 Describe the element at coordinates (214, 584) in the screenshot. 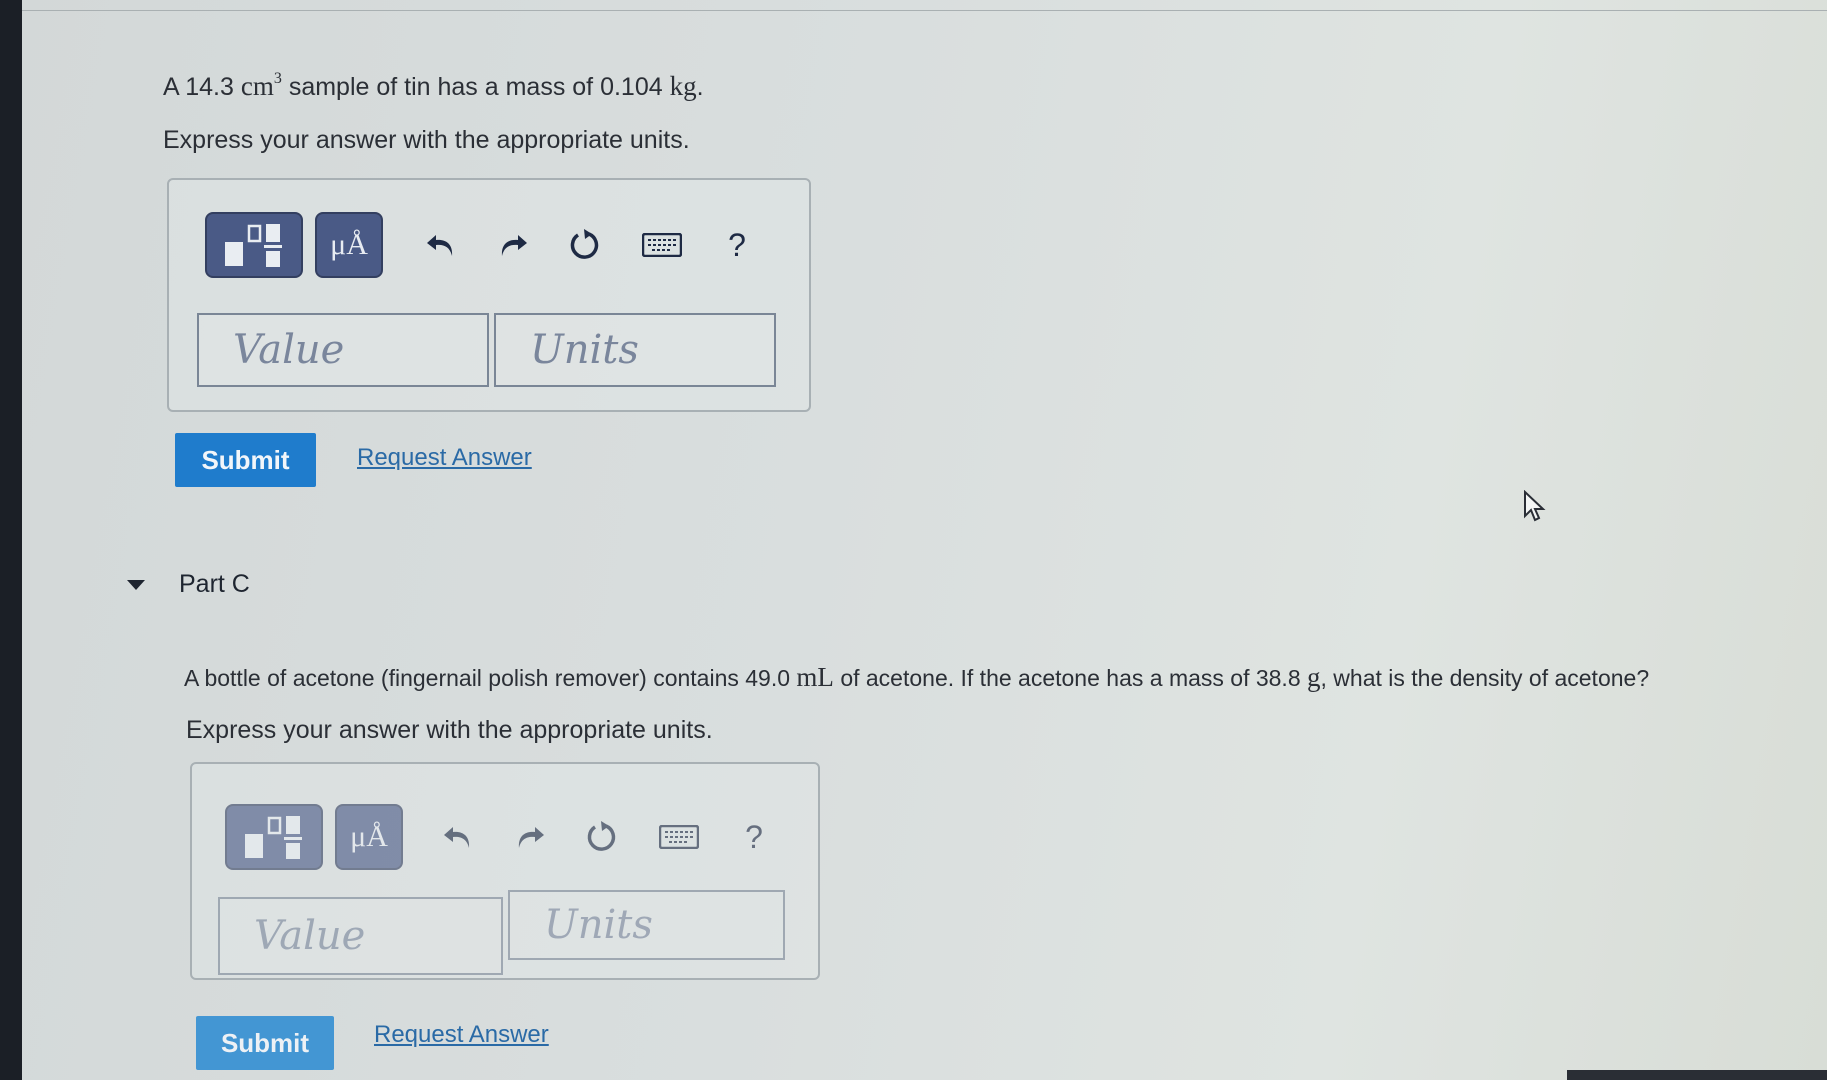

I see `part-c-label: Part C` at that location.